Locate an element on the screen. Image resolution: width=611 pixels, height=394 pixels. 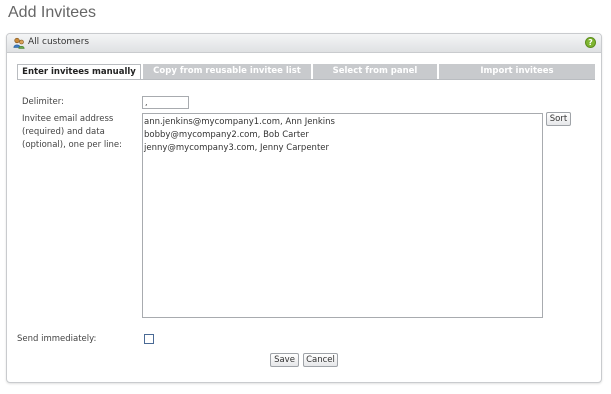
tab-label: Copy from reusable invitee list is located at coordinates (227, 71).